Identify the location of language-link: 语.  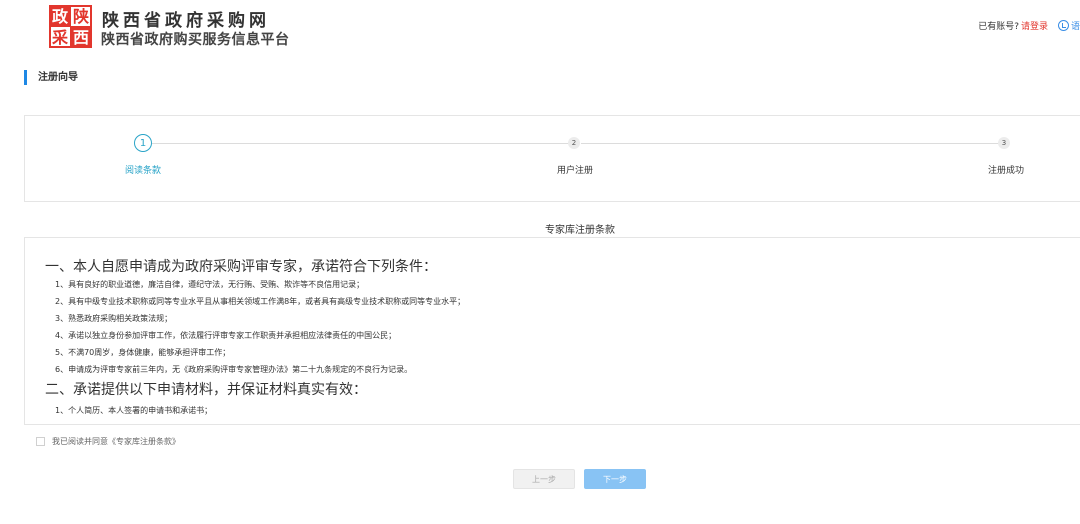
(1075, 25).